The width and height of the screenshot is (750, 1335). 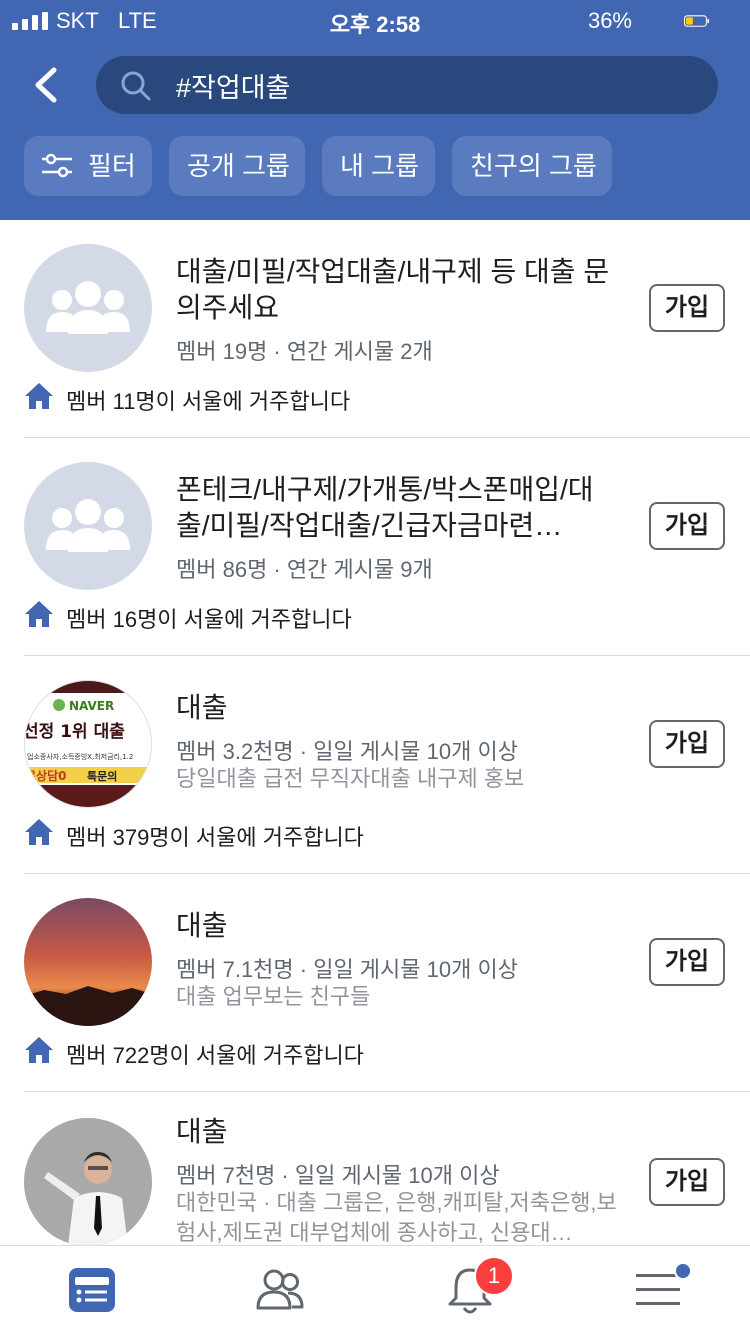 I want to click on resident-text: 멤버 16명이 서울에 거주합니다, so click(x=209, y=619).